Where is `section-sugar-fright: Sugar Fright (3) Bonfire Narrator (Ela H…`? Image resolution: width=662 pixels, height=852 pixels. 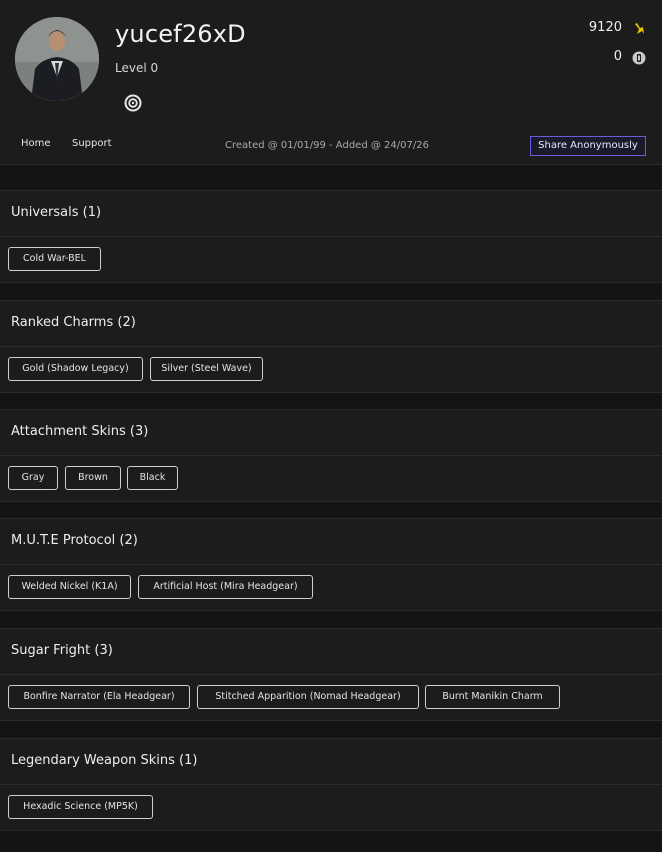 section-sugar-fright: Sugar Fright (3) Bonfire Narrator (Ela H… is located at coordinates (331, 674).